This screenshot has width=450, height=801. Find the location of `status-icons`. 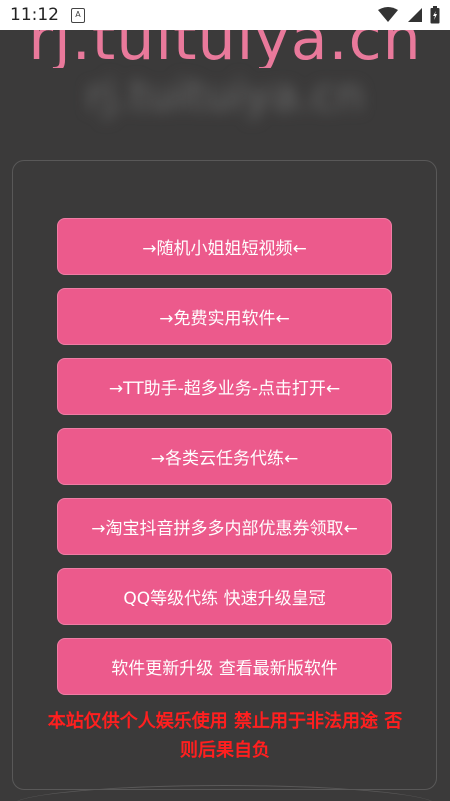

status-icons is located at coordinates (409, 15).